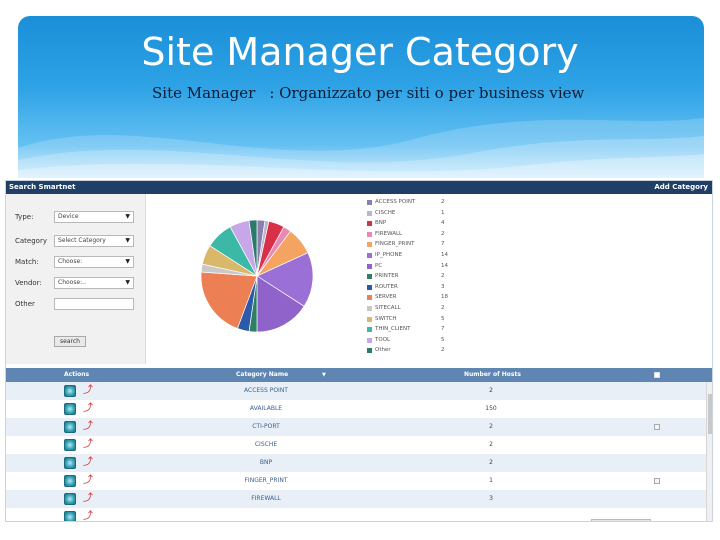 Image resolution: width=720 pixels, height=540 pixels. I want to click on other-input, so click(94, 304).